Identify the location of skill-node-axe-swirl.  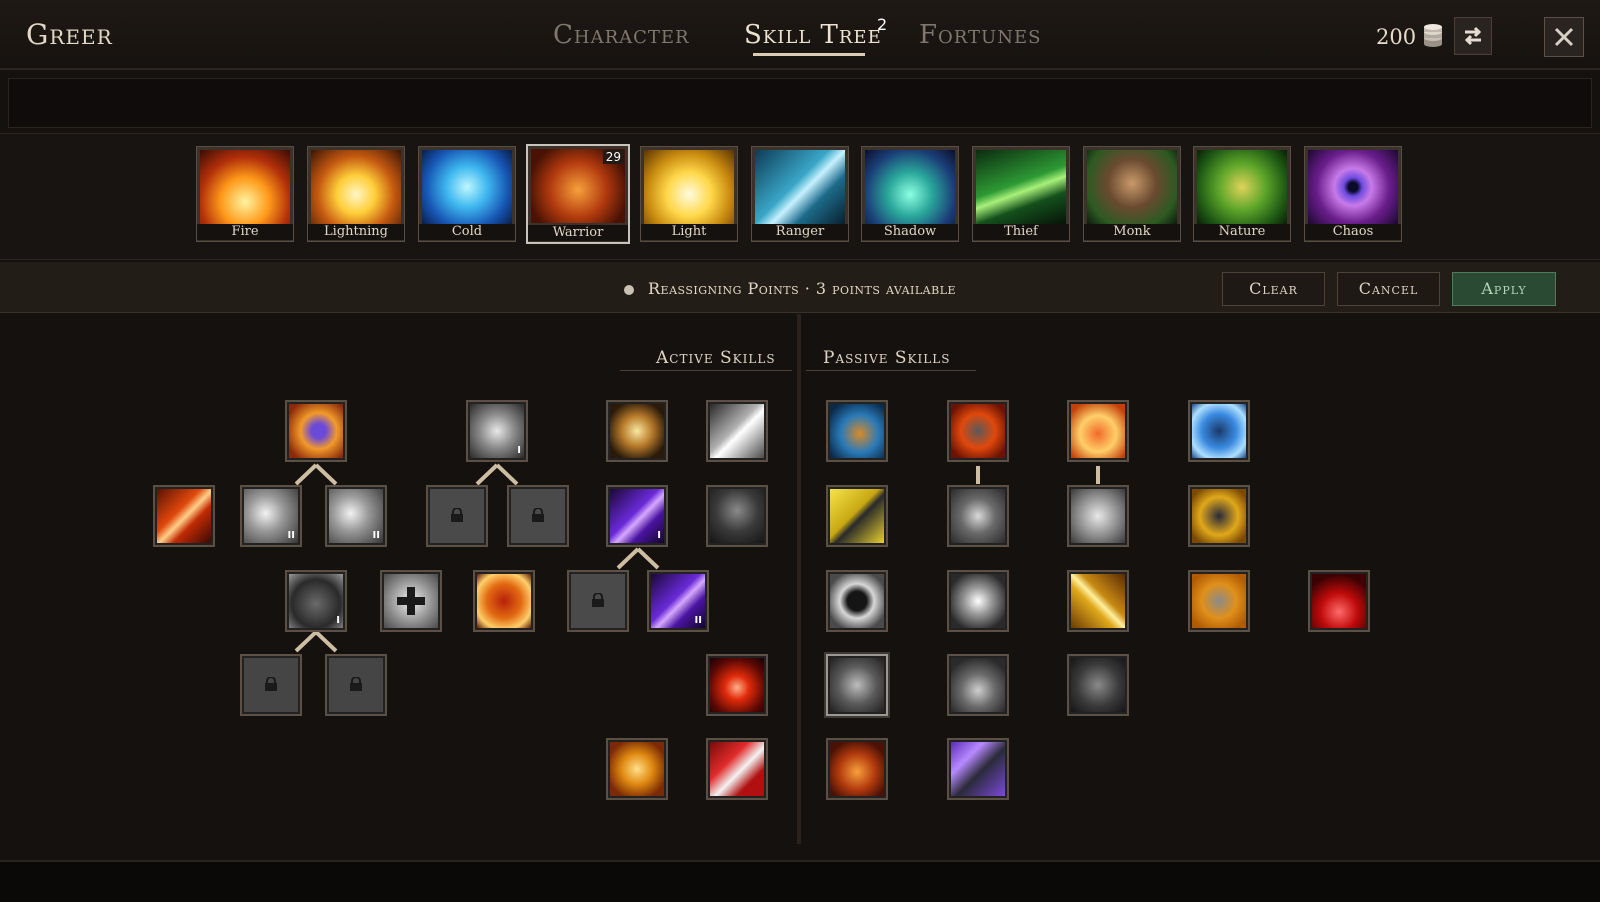
(316, 431).